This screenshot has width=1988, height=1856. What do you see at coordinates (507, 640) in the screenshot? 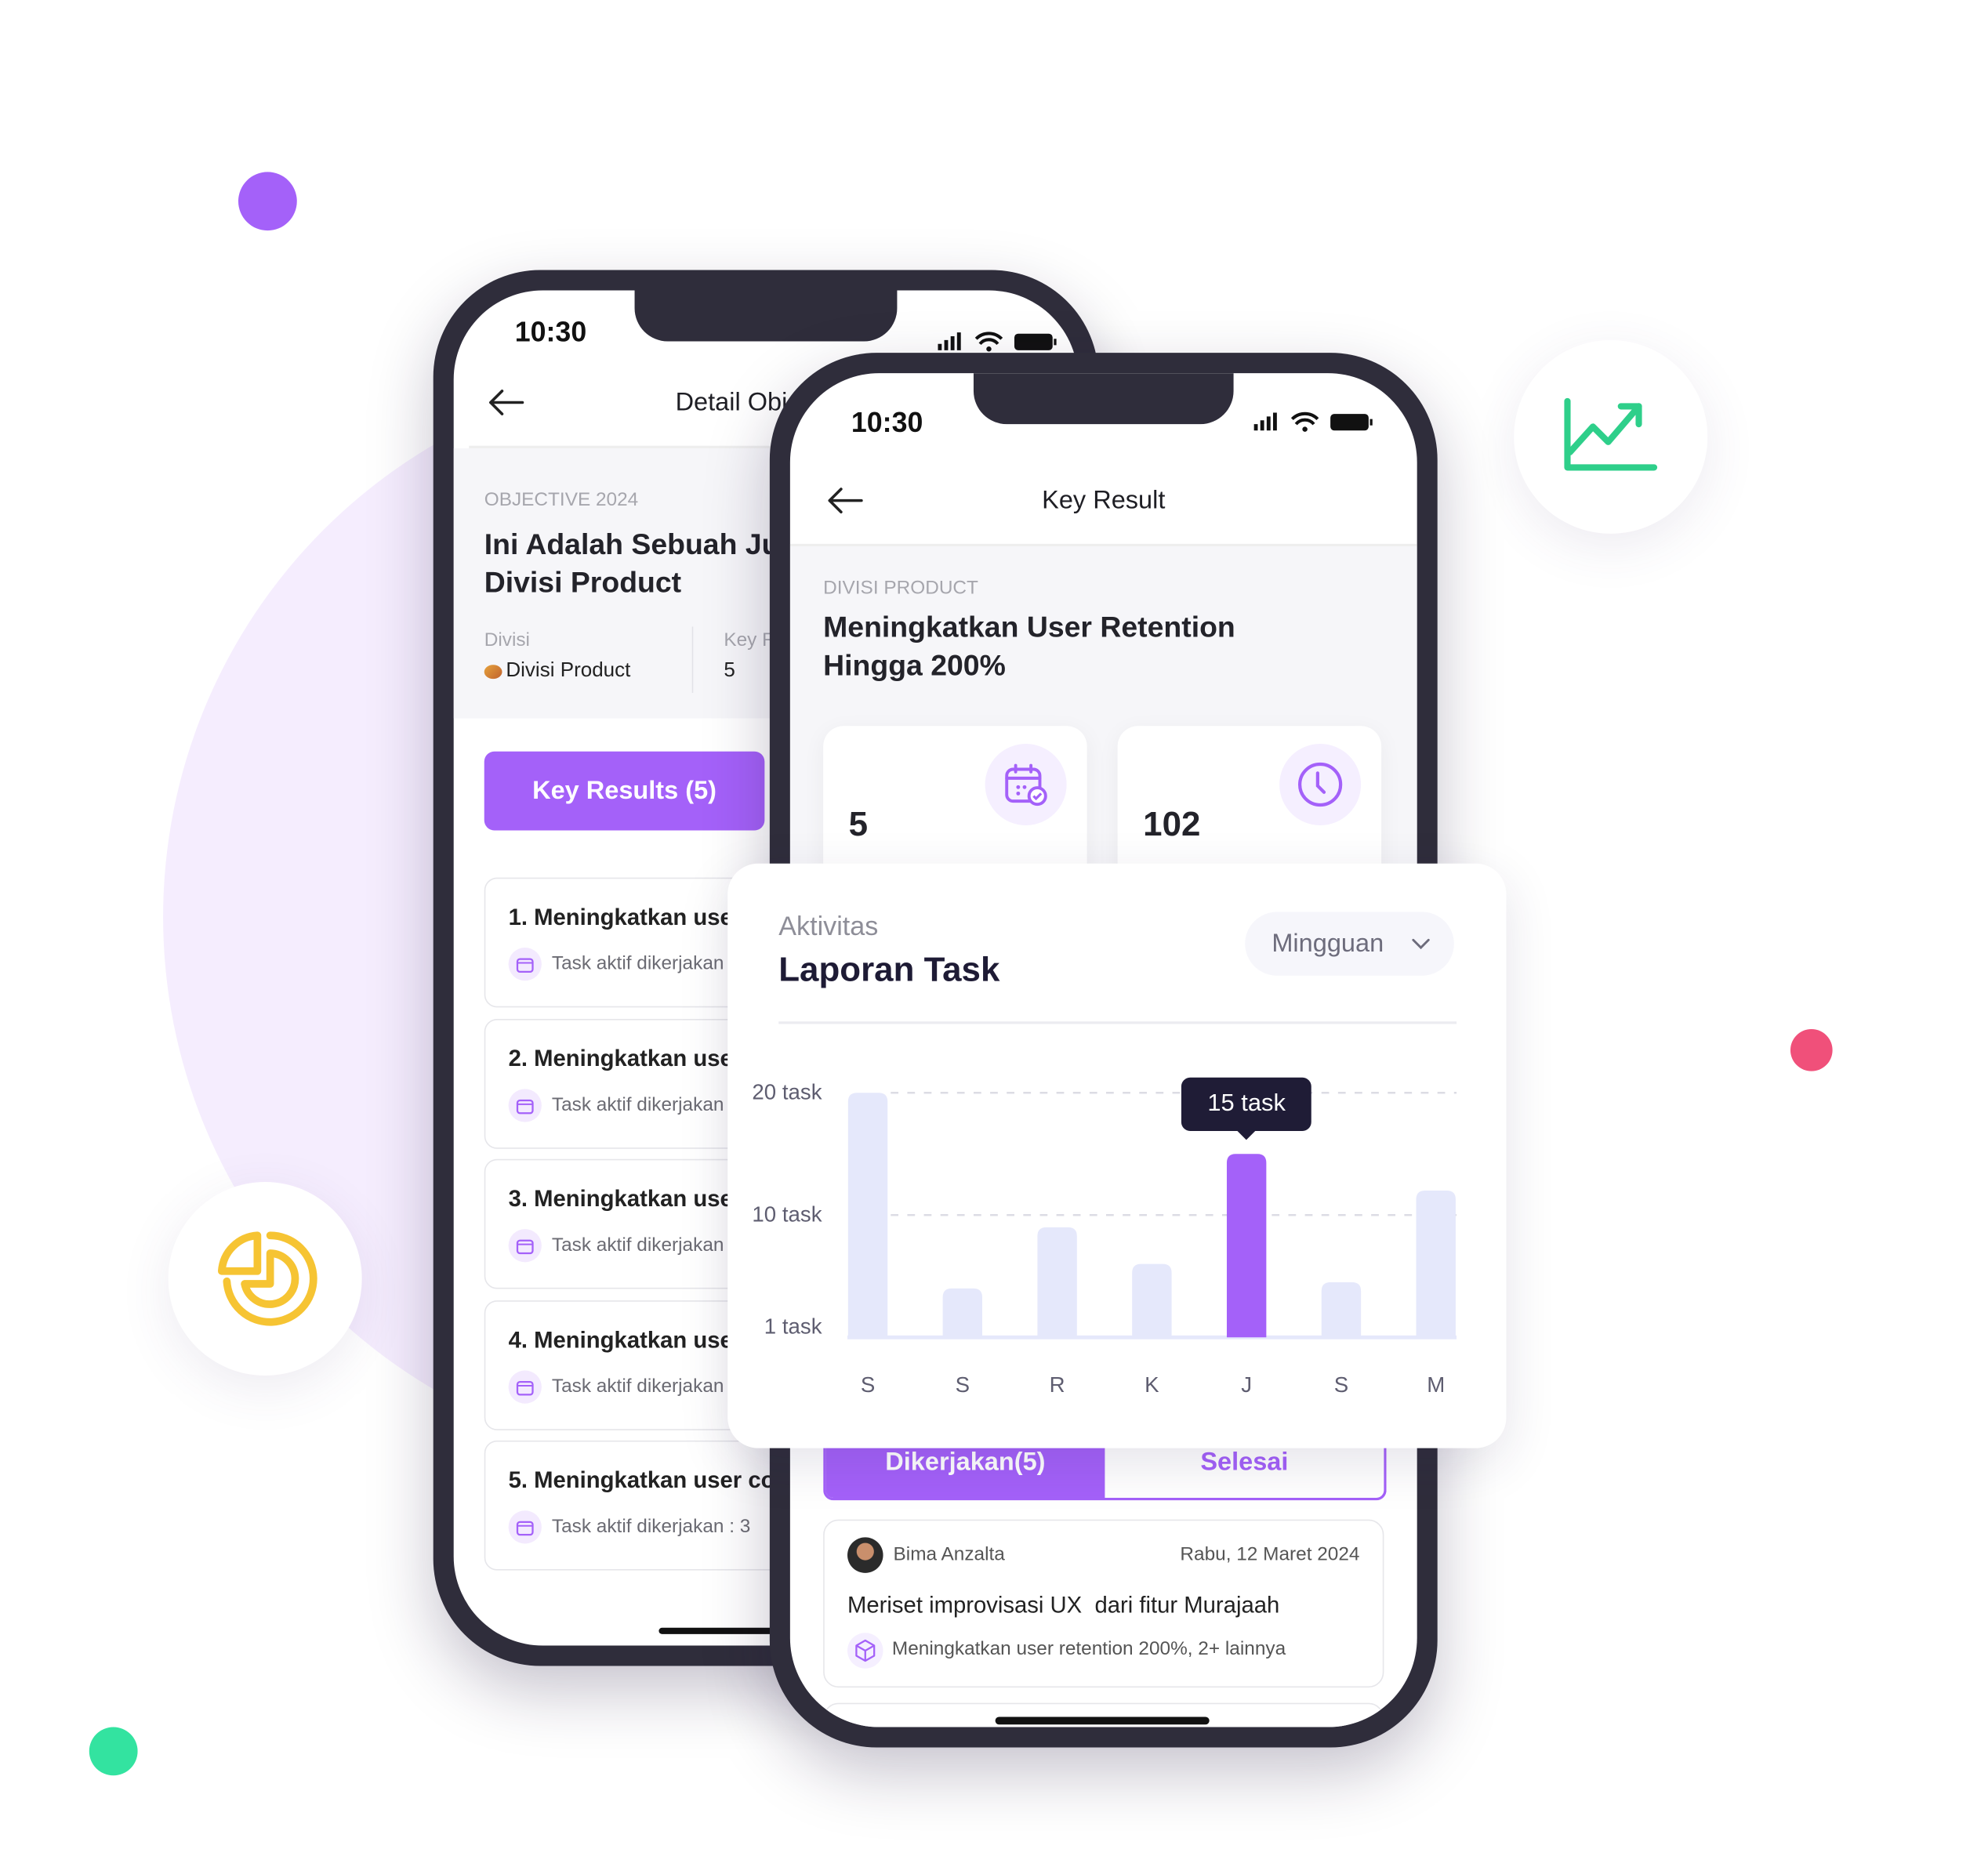
I see `divisi-label: Divisi` at bounding box center [507, 640].